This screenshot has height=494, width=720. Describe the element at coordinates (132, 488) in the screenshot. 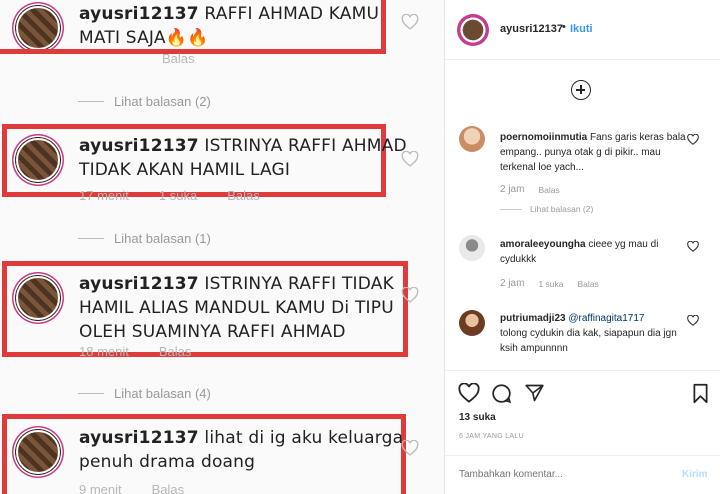

I see `comment-meta: 9 menit Balas` at that location.